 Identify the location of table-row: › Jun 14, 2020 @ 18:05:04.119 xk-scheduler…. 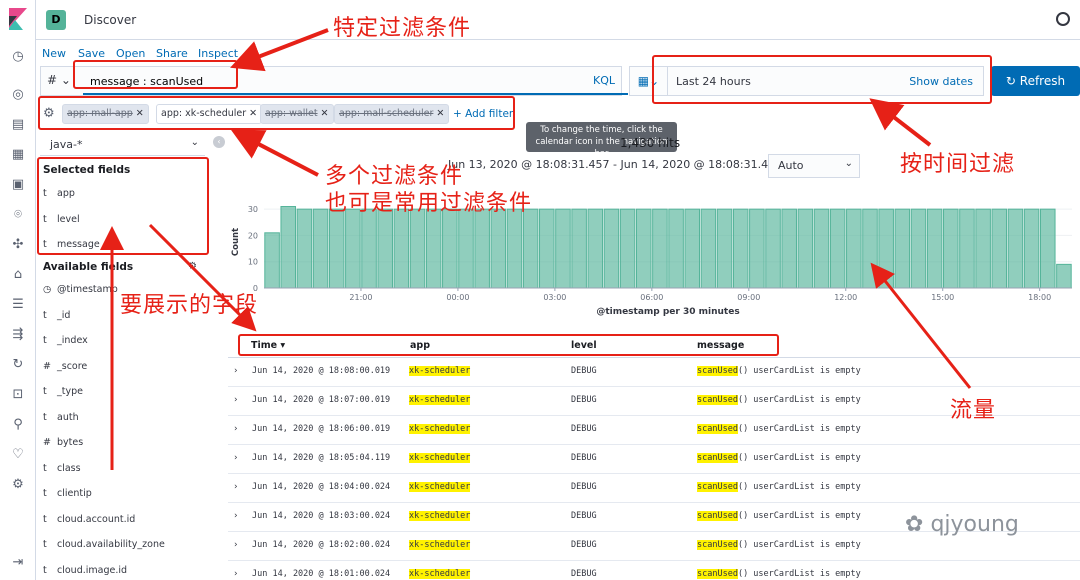
(654, 459).